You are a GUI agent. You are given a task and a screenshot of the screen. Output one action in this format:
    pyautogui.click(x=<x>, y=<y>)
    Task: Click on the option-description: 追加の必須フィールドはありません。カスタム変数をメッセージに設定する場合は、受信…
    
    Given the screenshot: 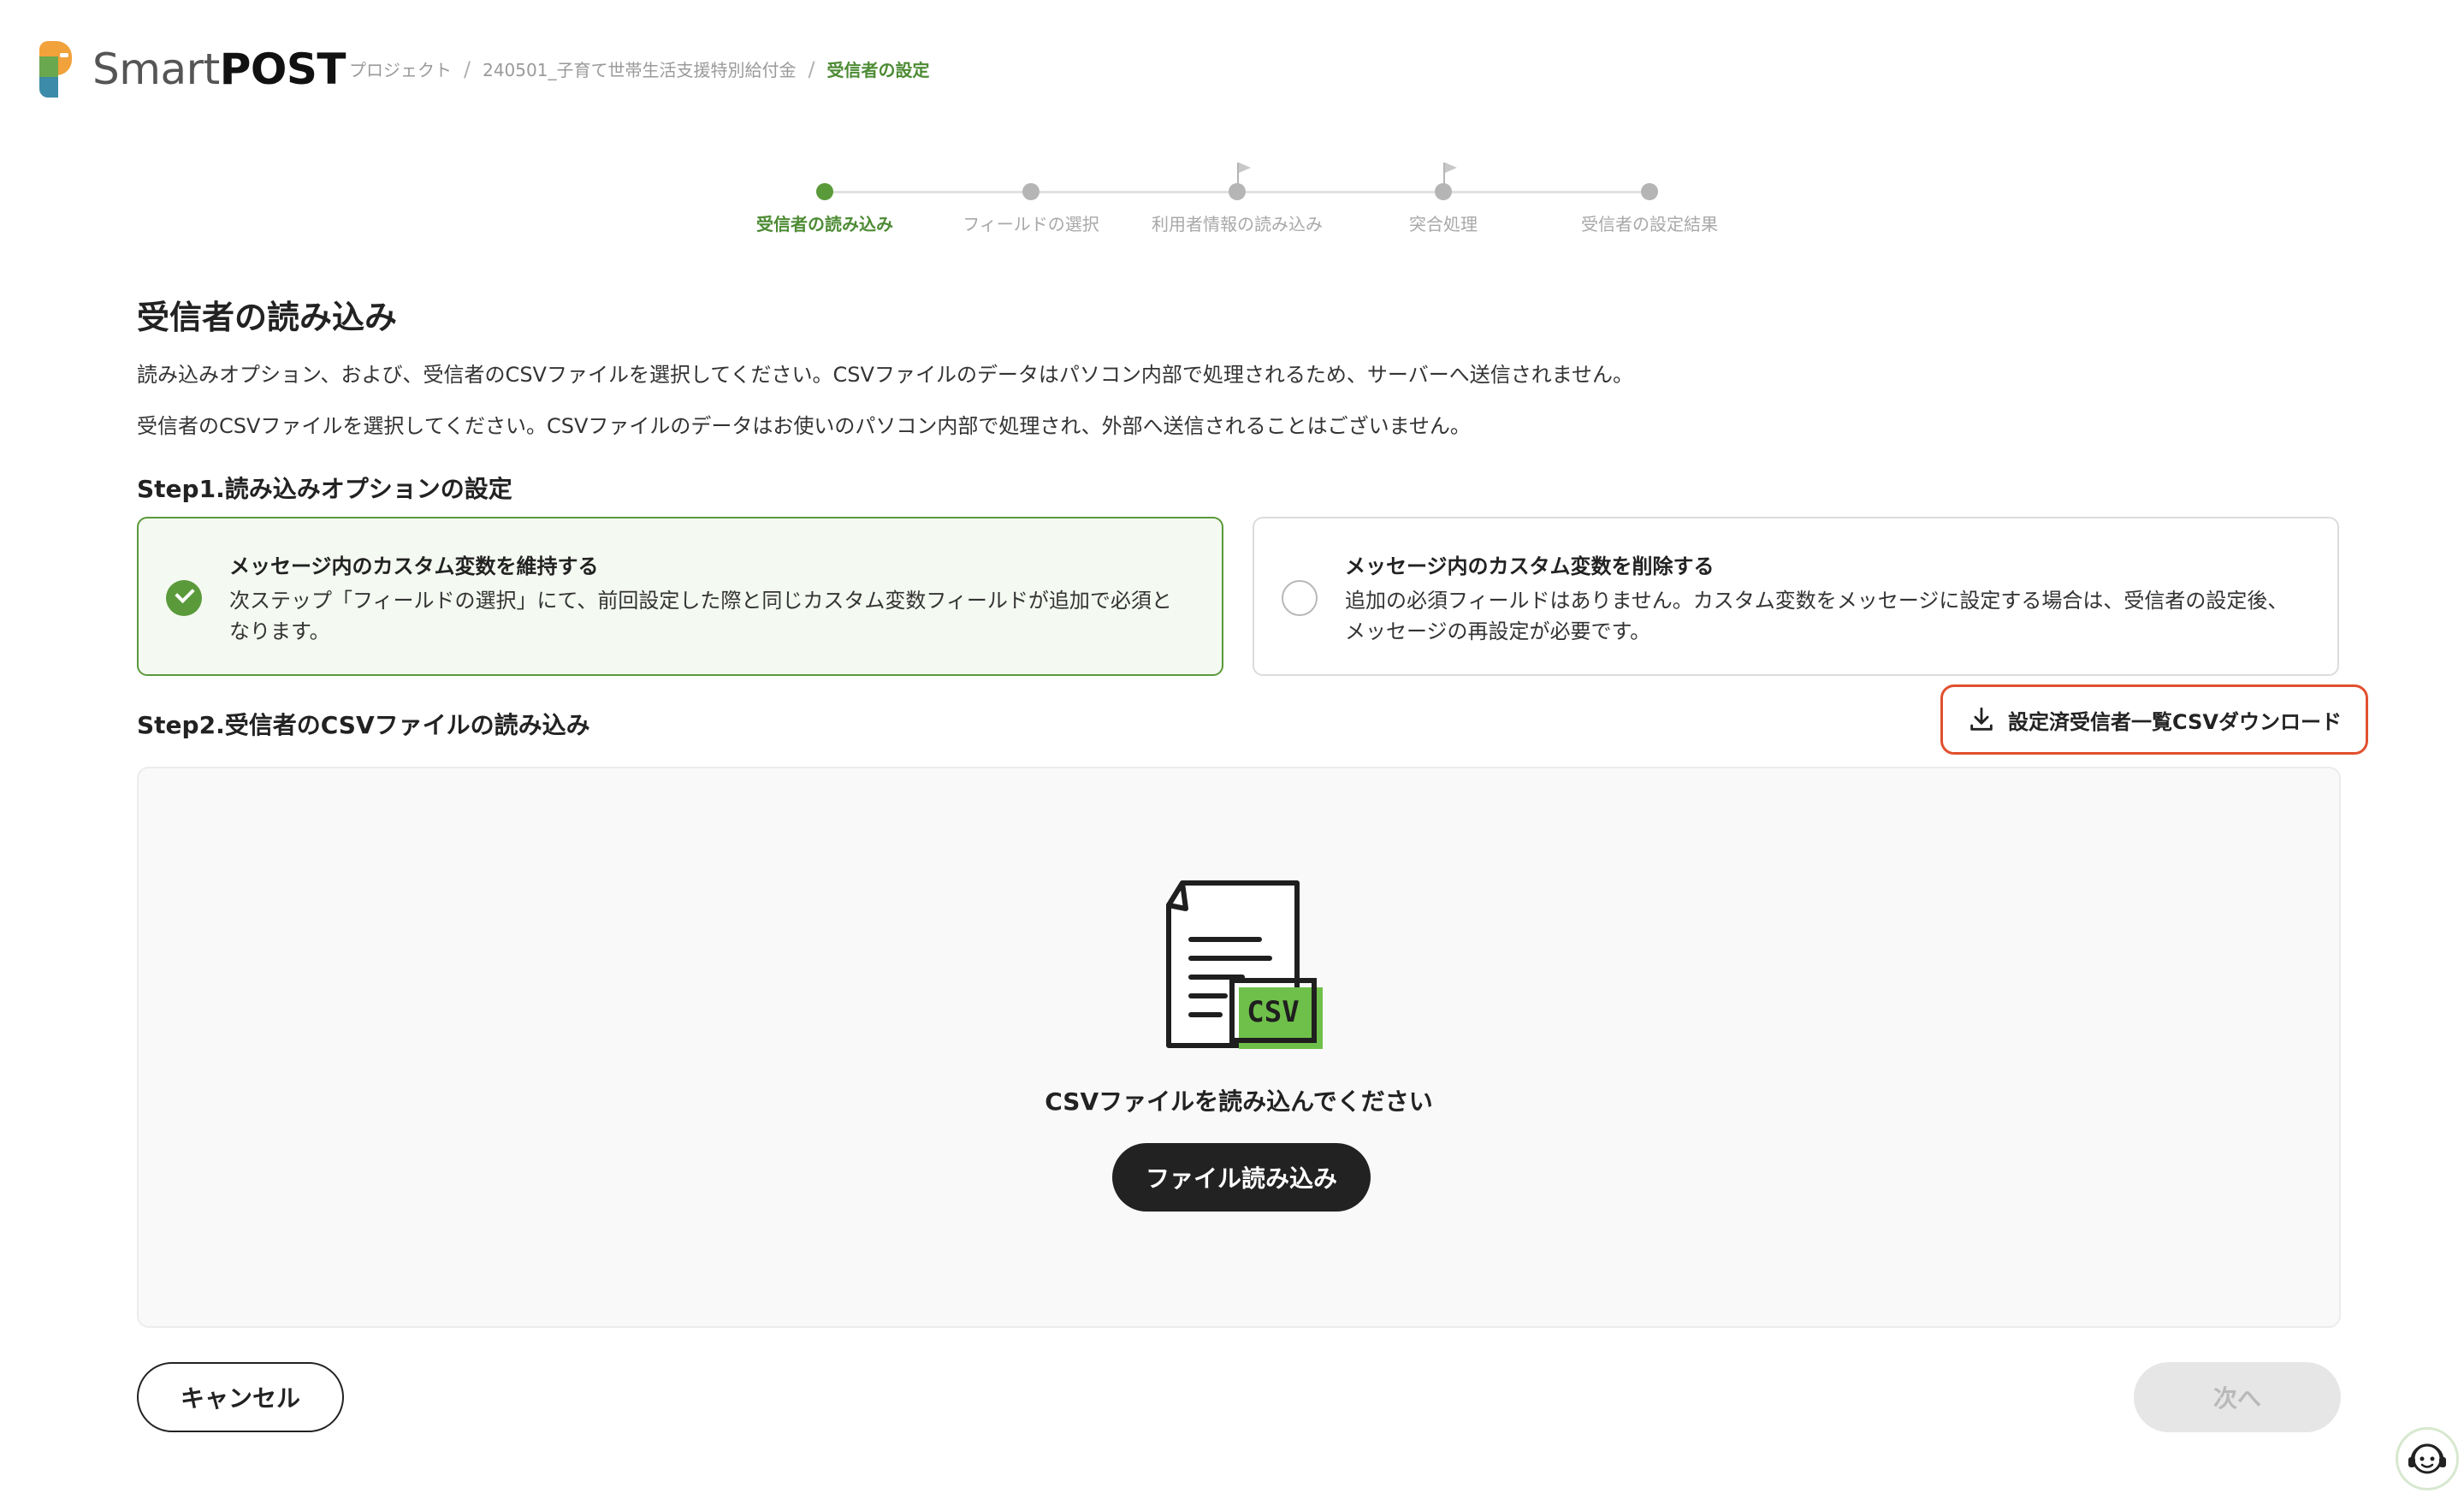 What is the action you would take?
    pyautogui.click(x=1817, y=616)
    